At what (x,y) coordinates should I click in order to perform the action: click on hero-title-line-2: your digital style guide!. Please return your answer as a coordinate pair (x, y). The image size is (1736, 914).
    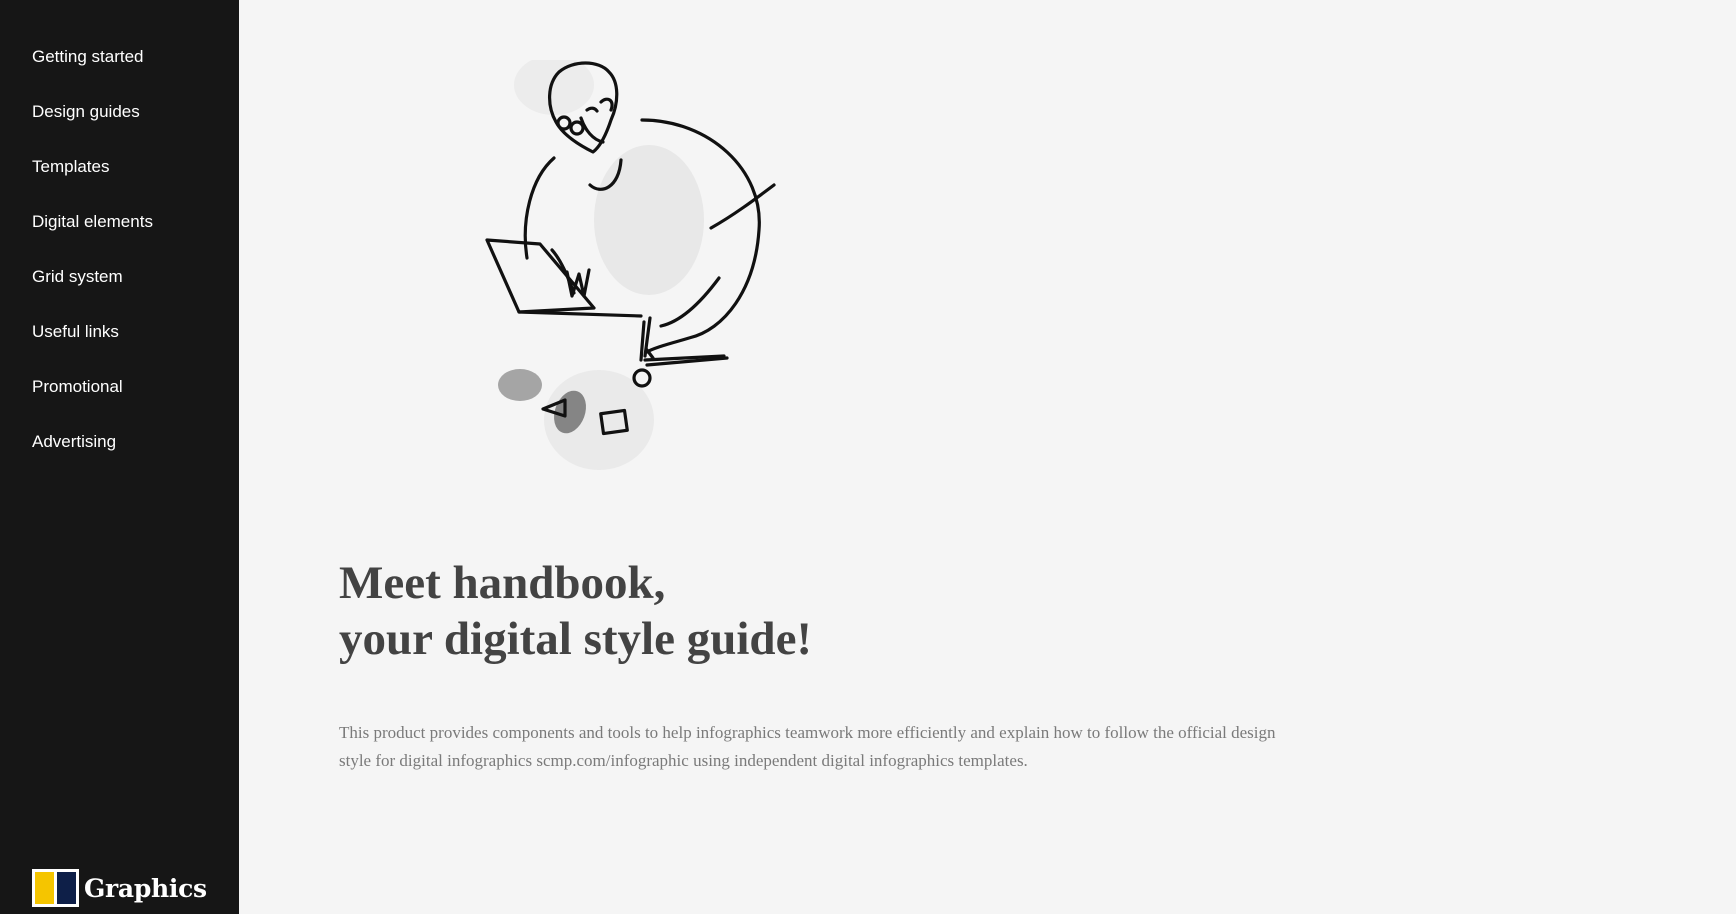
    Looking at the image, I should click on (576, 639).